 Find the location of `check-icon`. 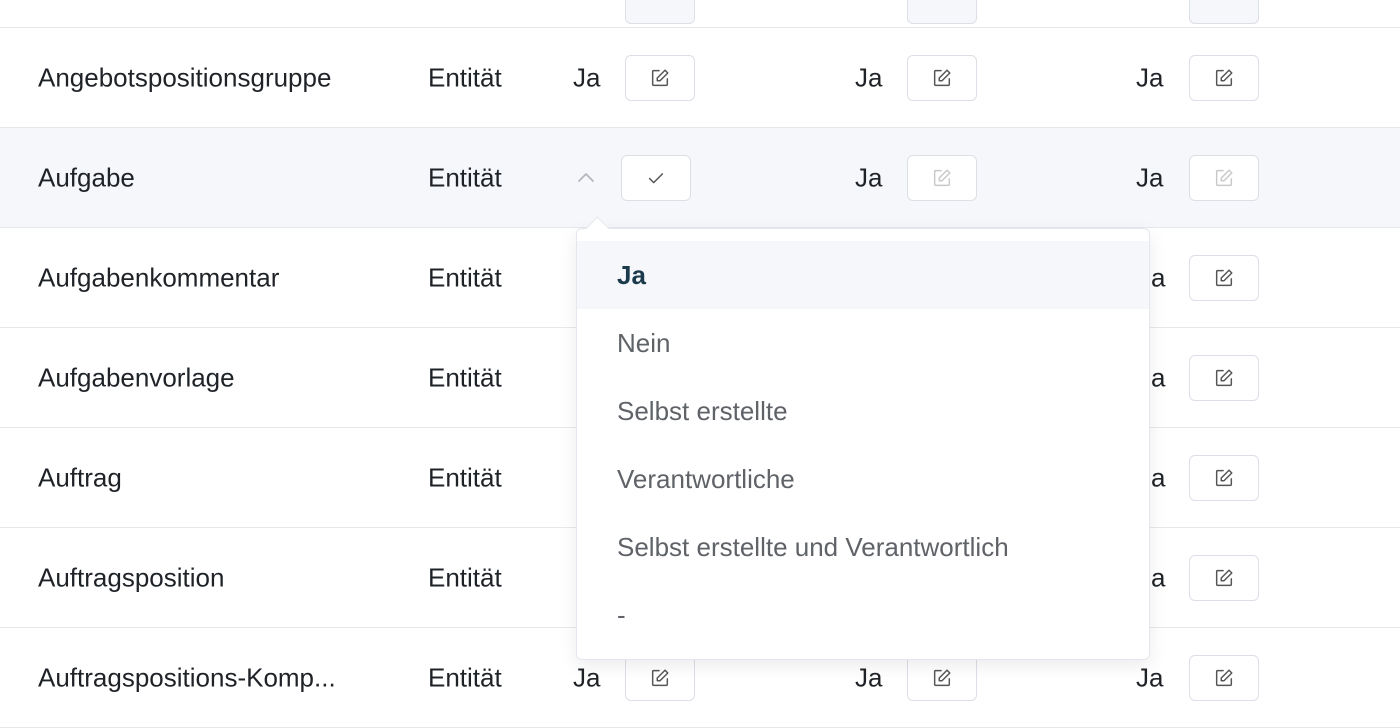

check-icon is located at coordinates (656, 177).